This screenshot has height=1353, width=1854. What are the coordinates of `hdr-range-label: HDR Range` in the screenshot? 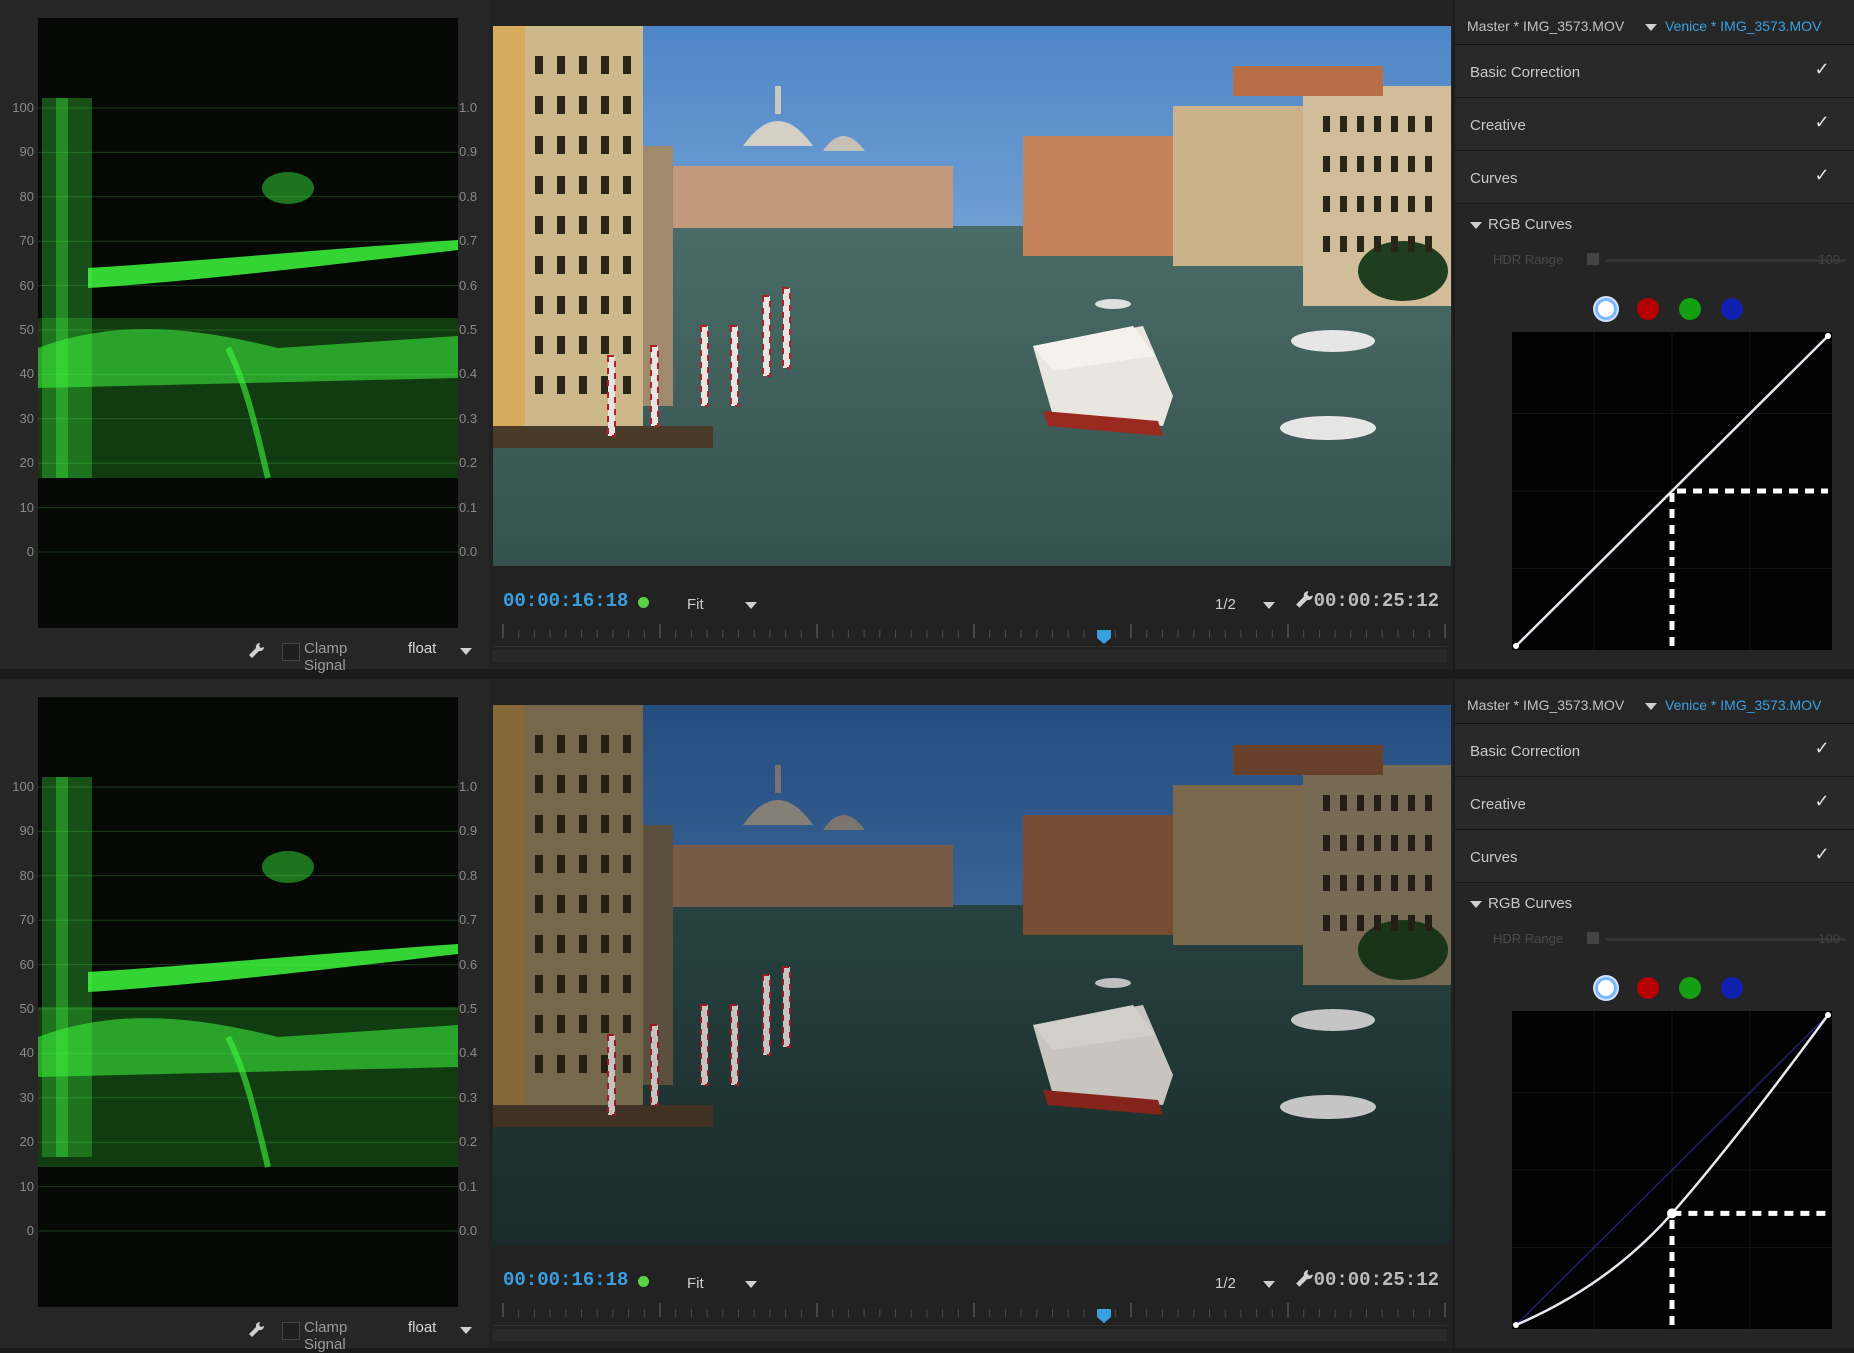 It's located at (1528, 938).